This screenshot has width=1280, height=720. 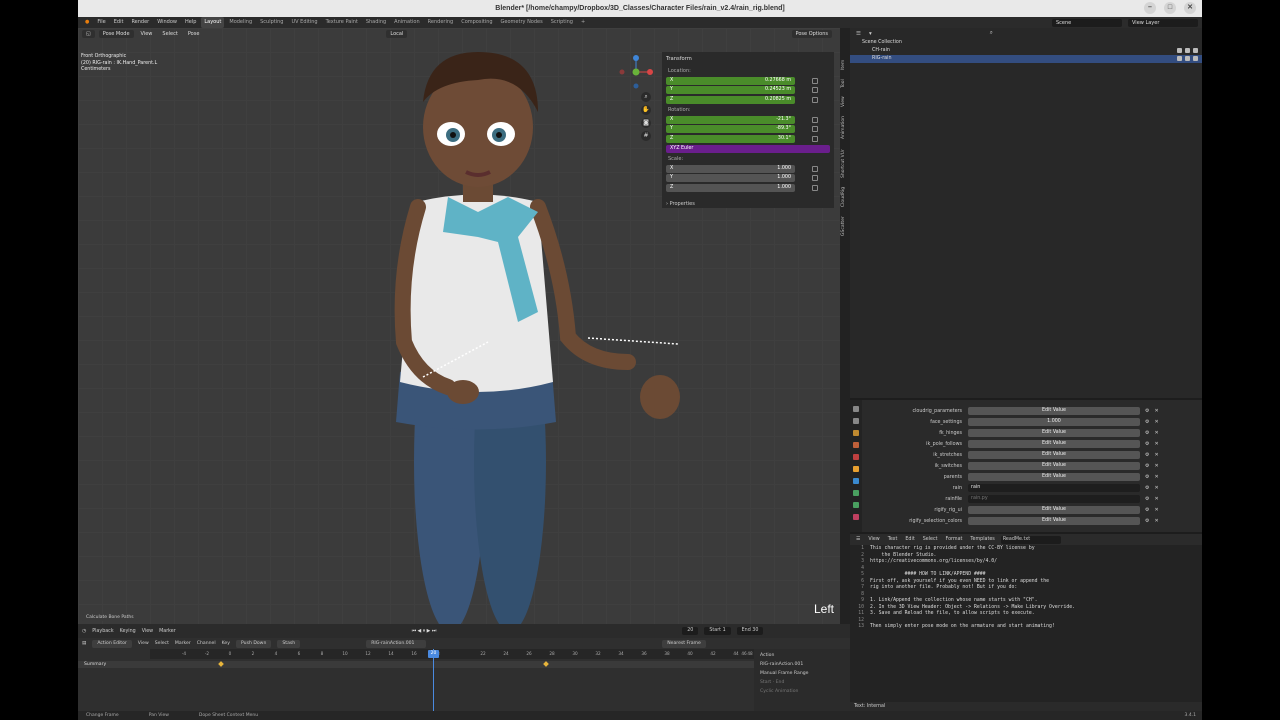 What do you see at coordinates (646, 123) in the screenshot?
I see `camera-icon: ◙` at bounding box center [646, 123].